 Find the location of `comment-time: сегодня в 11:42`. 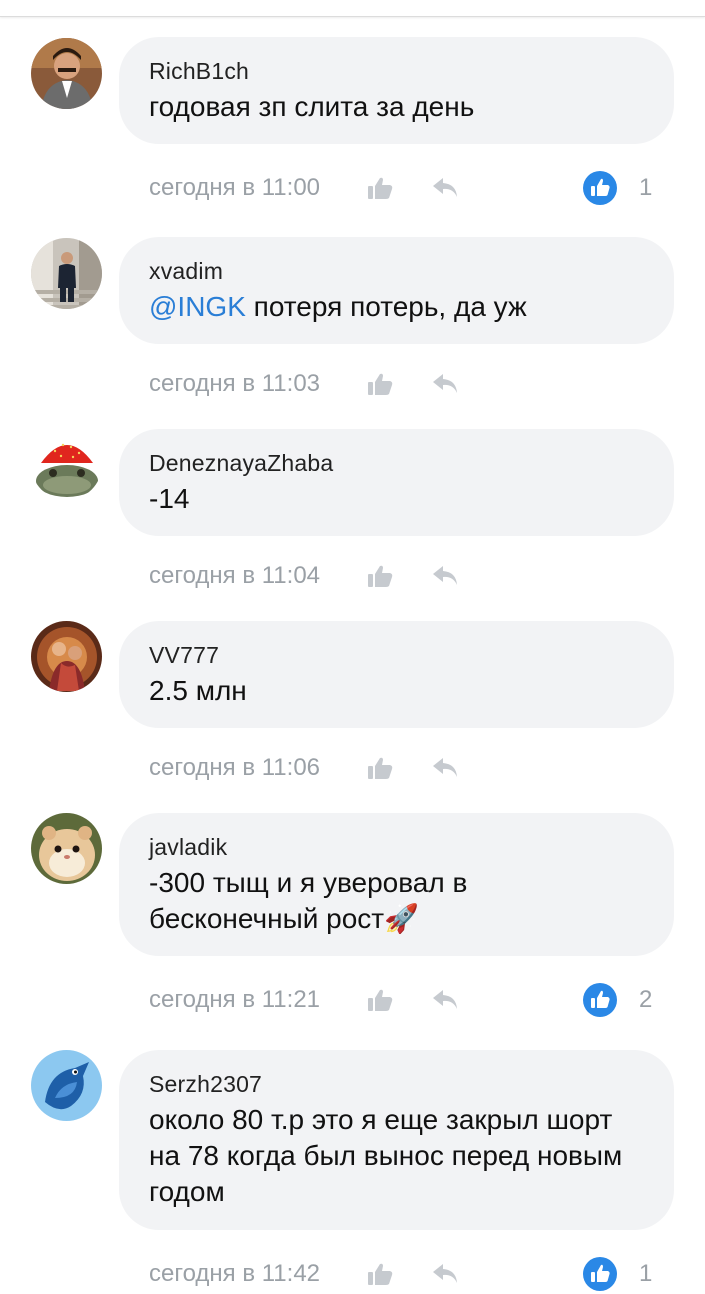

comment-time: сегодня в 11:42 is located at coordinates (234, 1274).